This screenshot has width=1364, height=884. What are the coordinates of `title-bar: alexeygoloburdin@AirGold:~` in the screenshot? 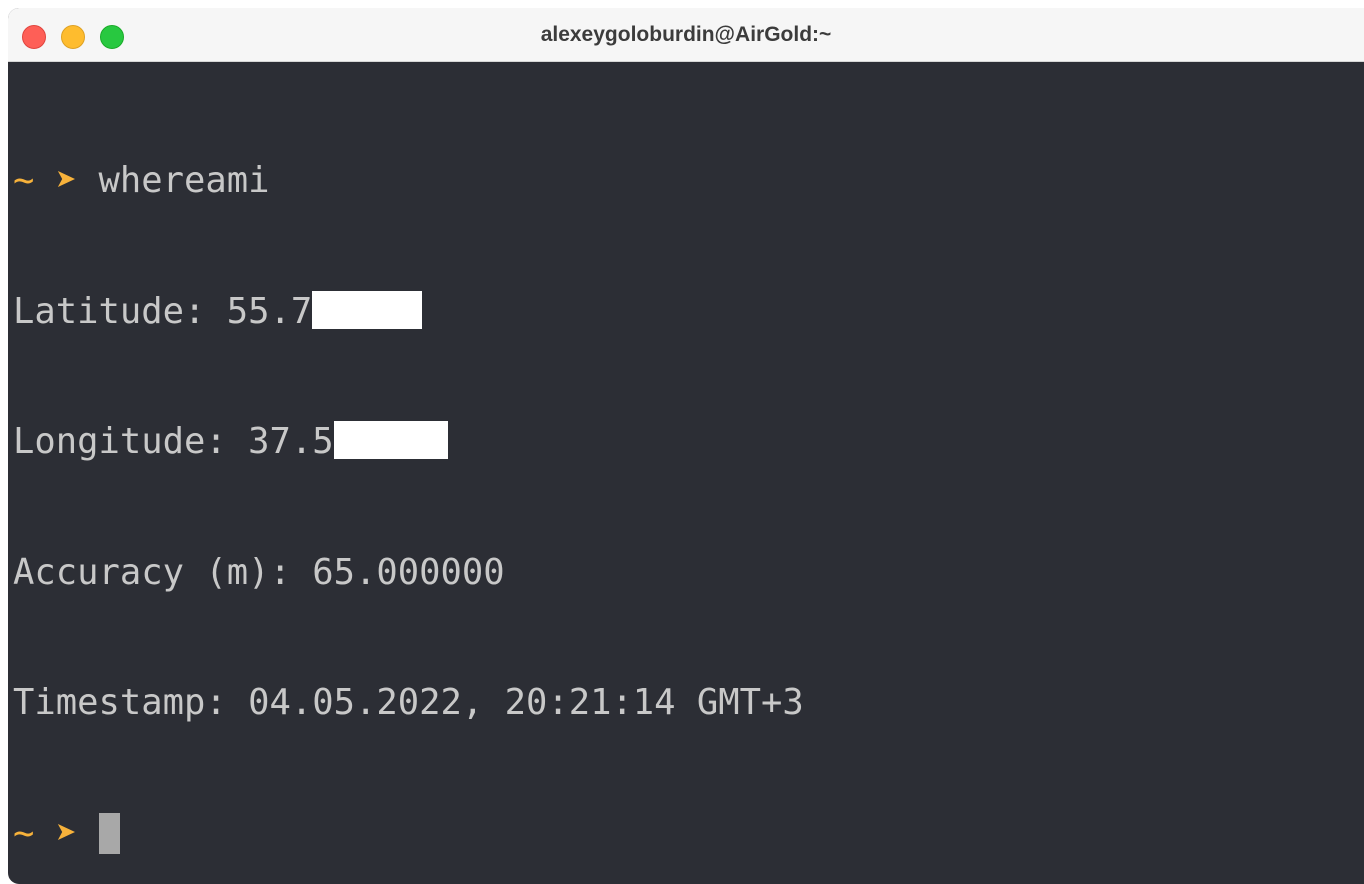 It's located at (686, 35).